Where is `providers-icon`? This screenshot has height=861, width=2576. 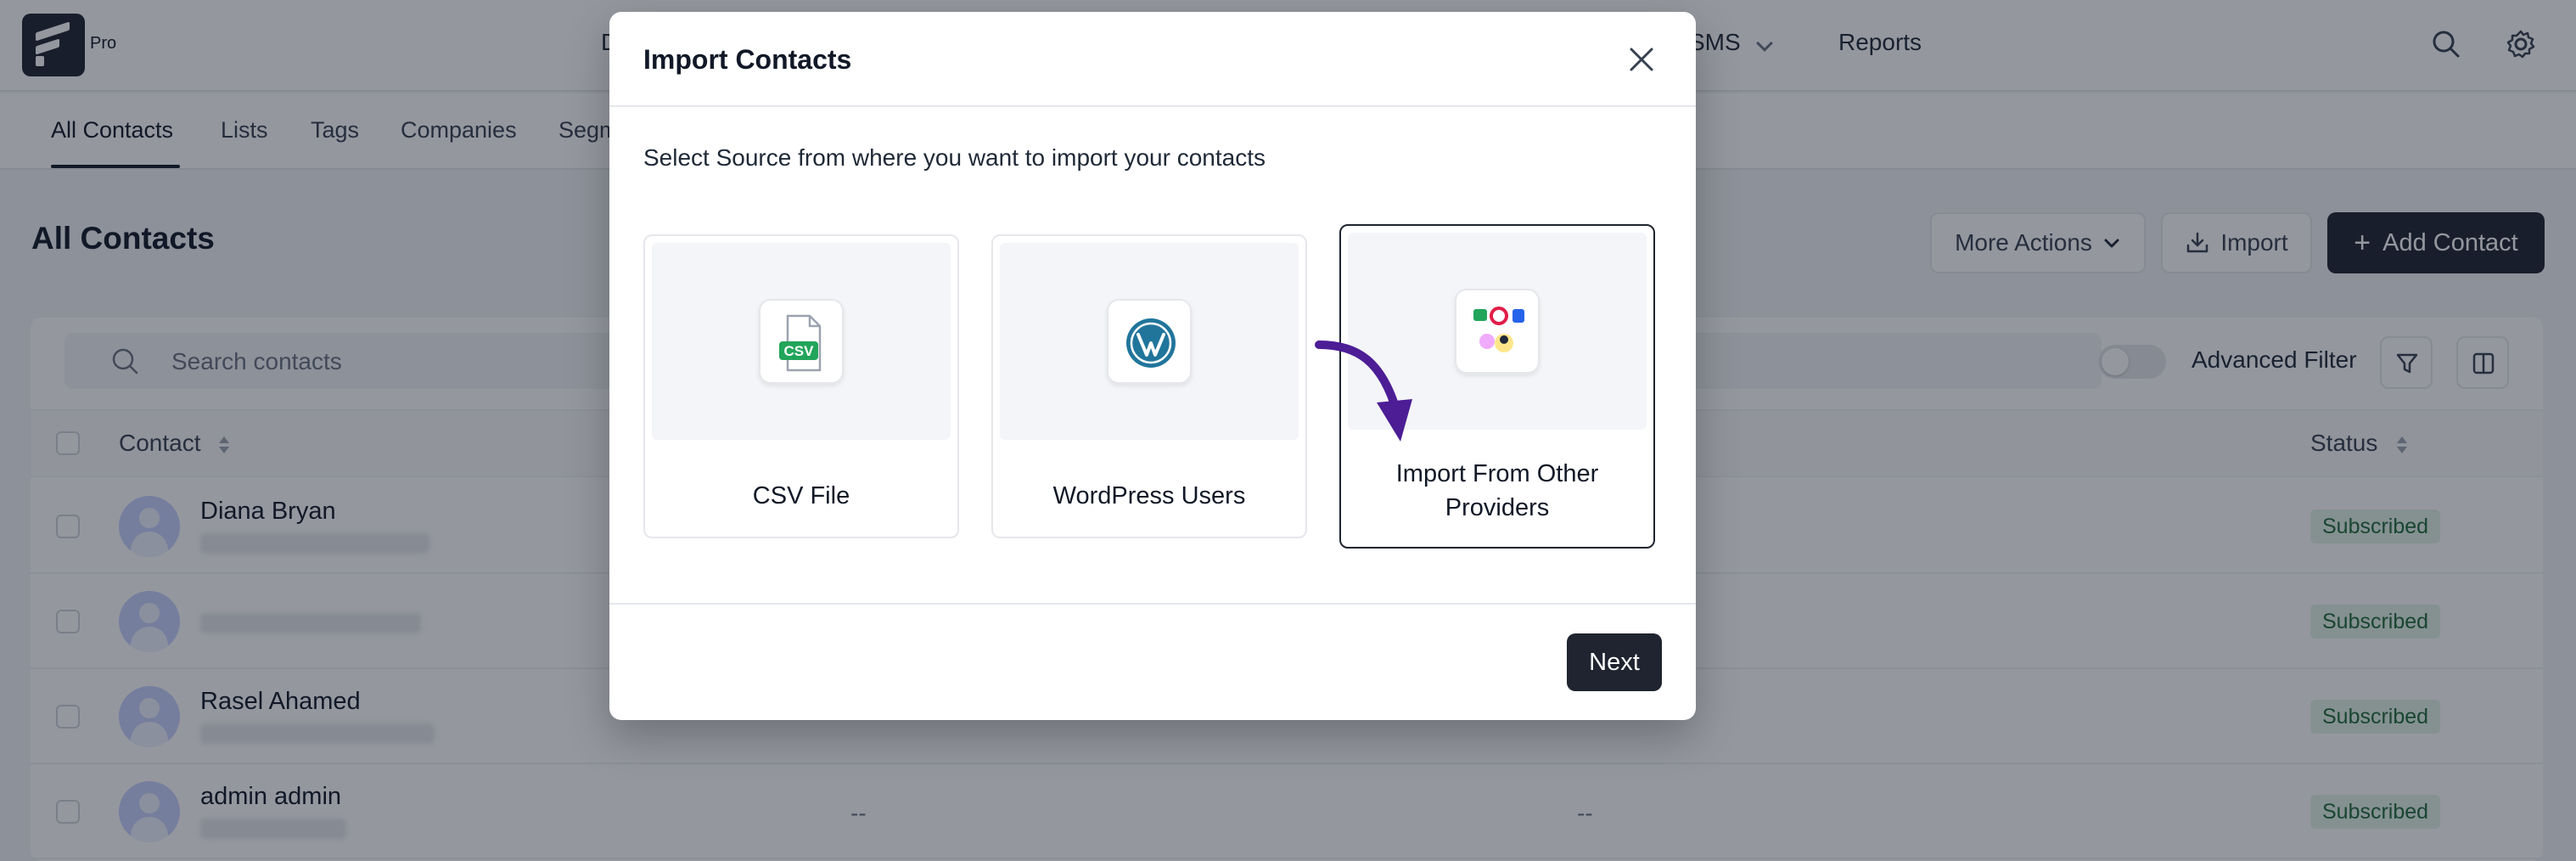
providers-icon is located at coordinates (1497, 332).